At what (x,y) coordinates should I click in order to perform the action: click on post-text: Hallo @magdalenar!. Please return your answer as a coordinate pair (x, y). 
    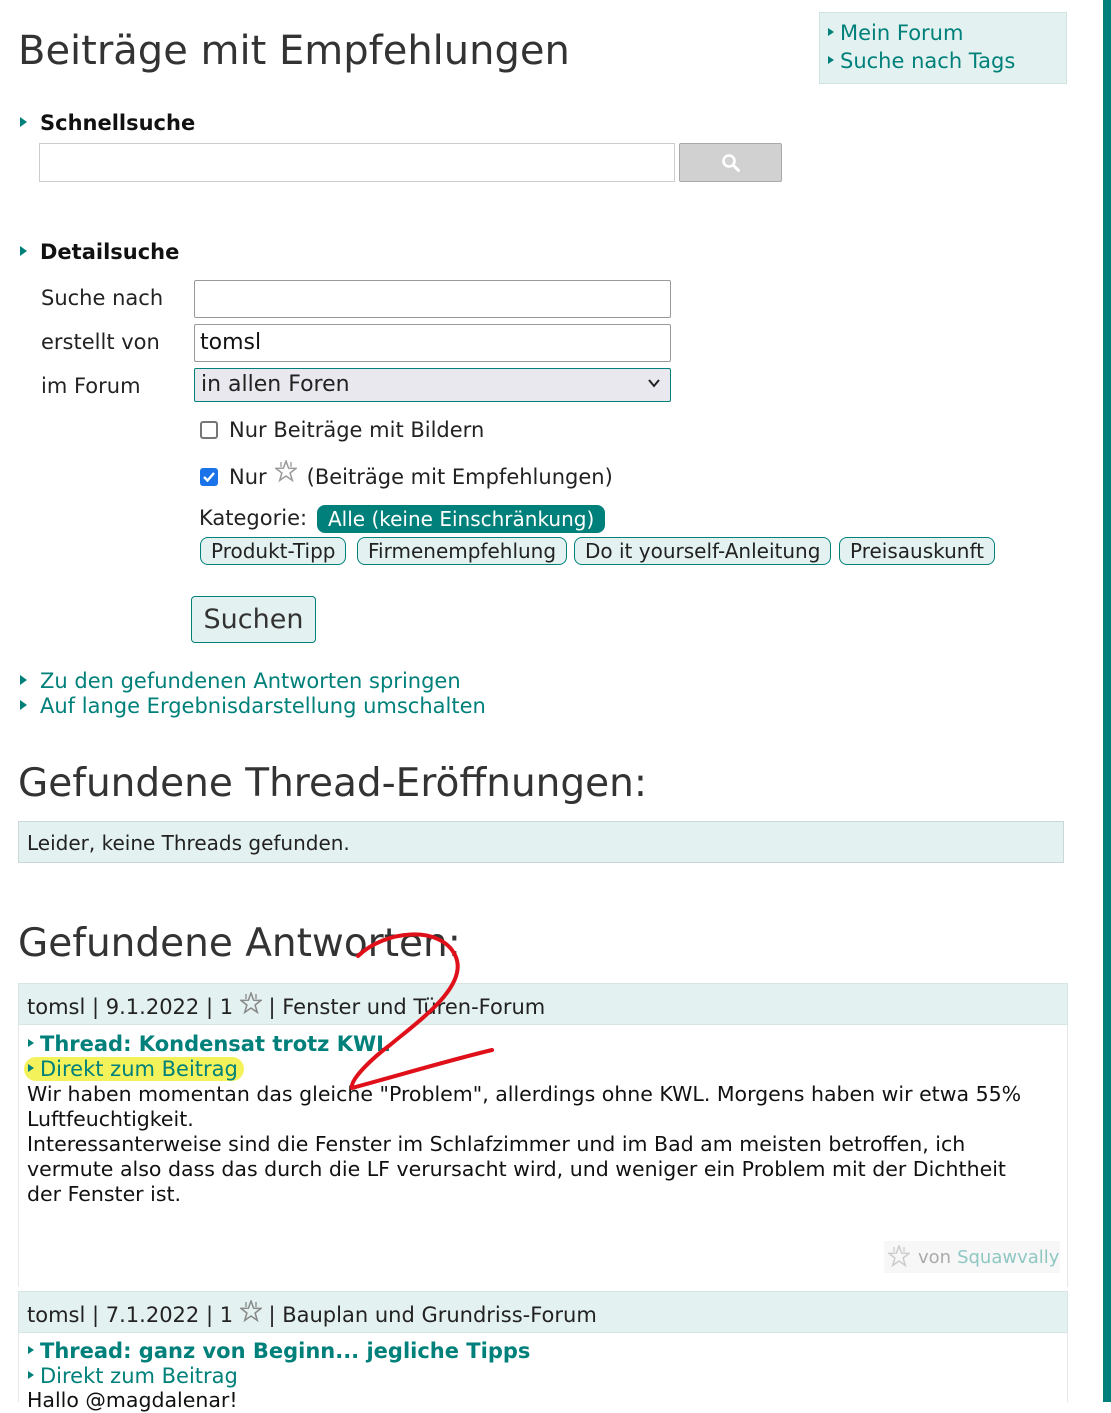
    Looking at the image, I should click on (132, 1400).